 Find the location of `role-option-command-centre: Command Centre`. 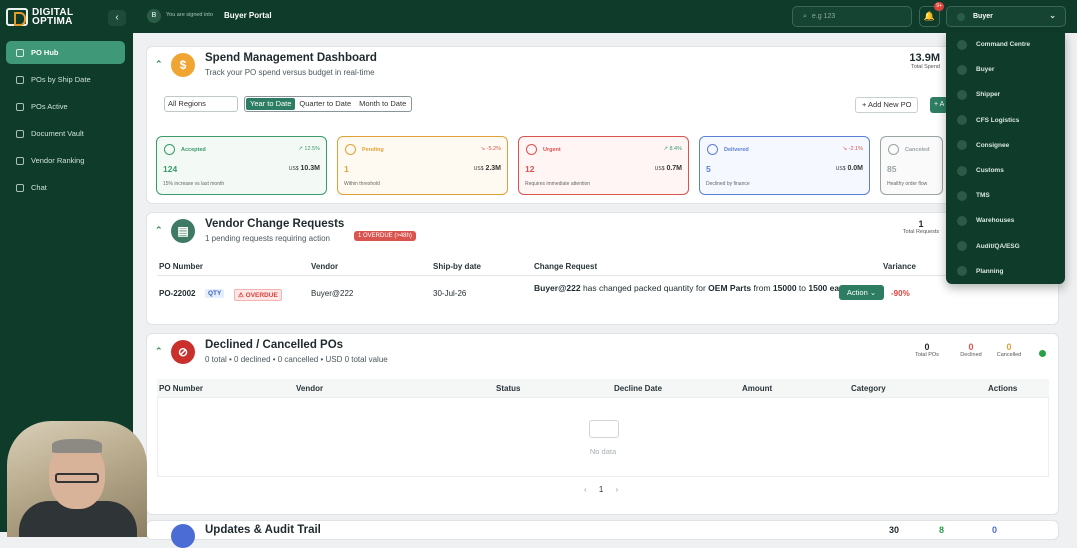

role-option-command-centre: Command Centre is located at coordinates (1005, 44).